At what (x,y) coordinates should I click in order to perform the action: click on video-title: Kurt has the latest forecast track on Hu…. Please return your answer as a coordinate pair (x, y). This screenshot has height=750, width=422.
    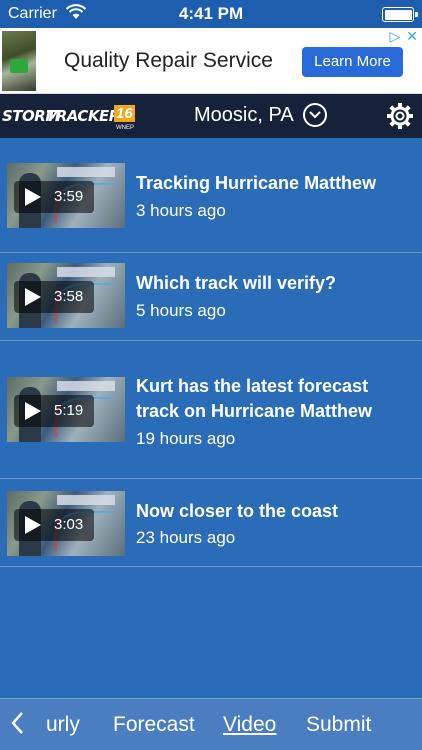
    Looking at the image, I should click on (254, 398).